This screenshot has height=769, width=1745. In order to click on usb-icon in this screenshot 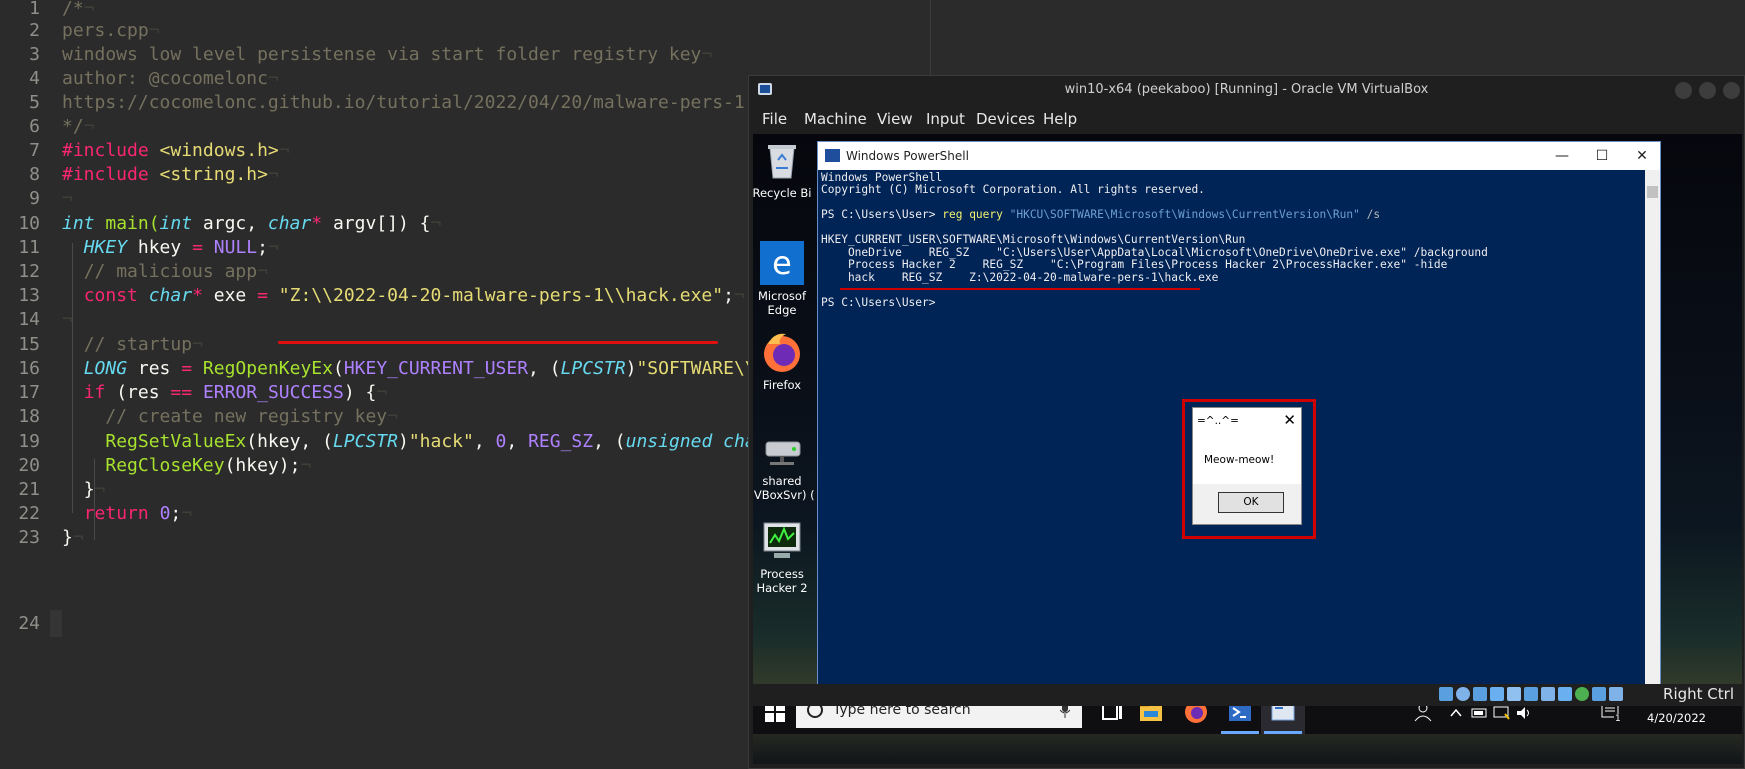, I will do `click(1514, 694)`.